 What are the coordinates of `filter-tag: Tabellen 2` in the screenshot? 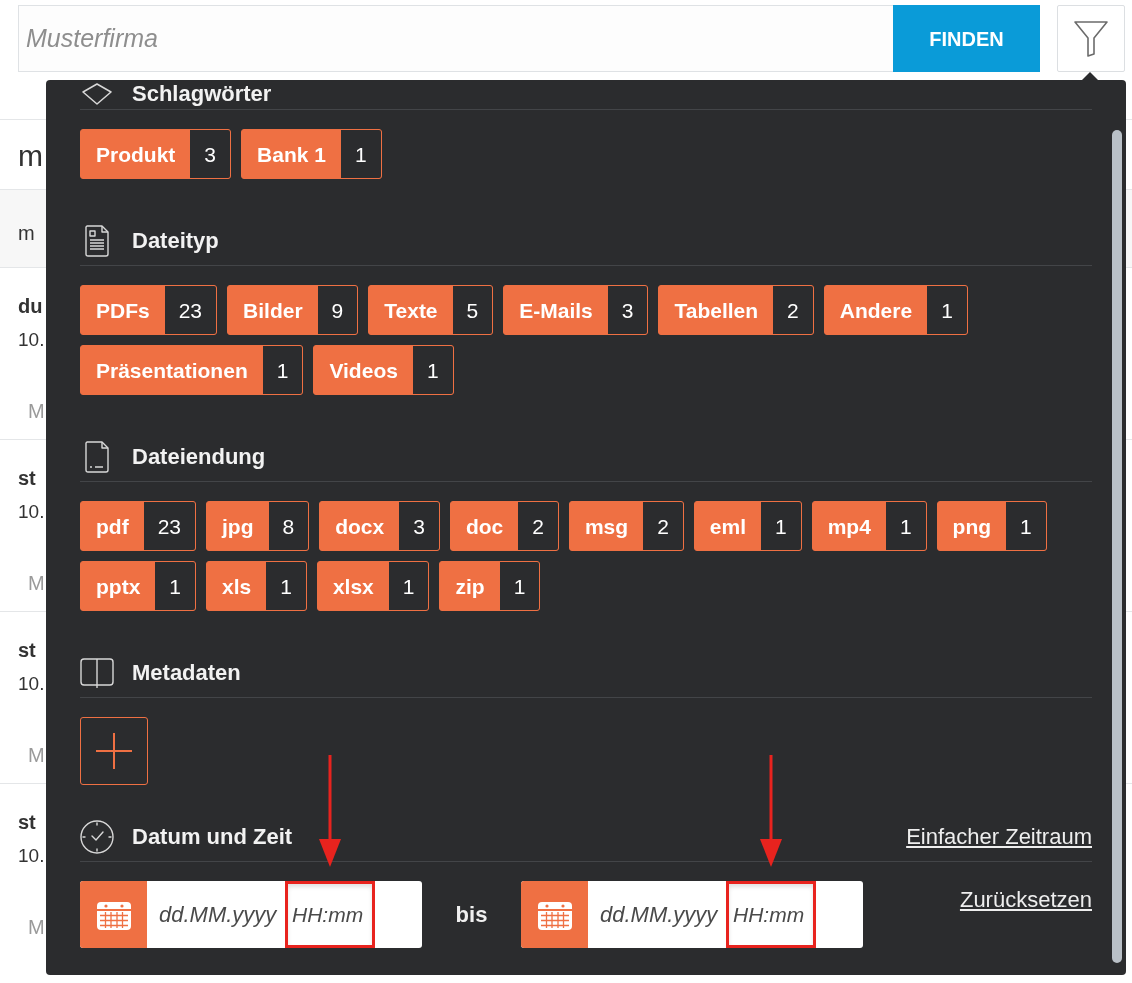 It's located at (736, 310).